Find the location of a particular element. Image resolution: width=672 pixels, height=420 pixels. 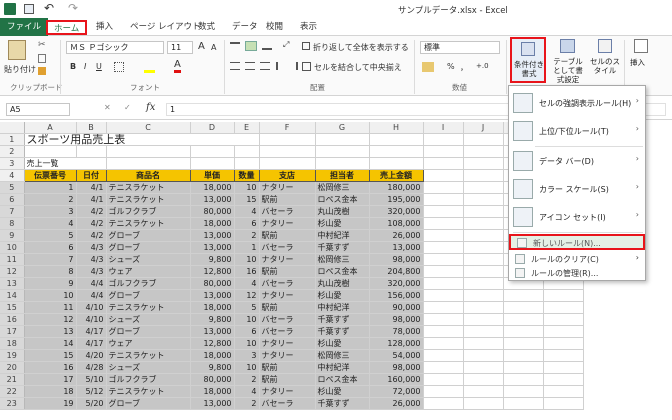

table-cell: 千葉すず is located at coordinates (342, 319).